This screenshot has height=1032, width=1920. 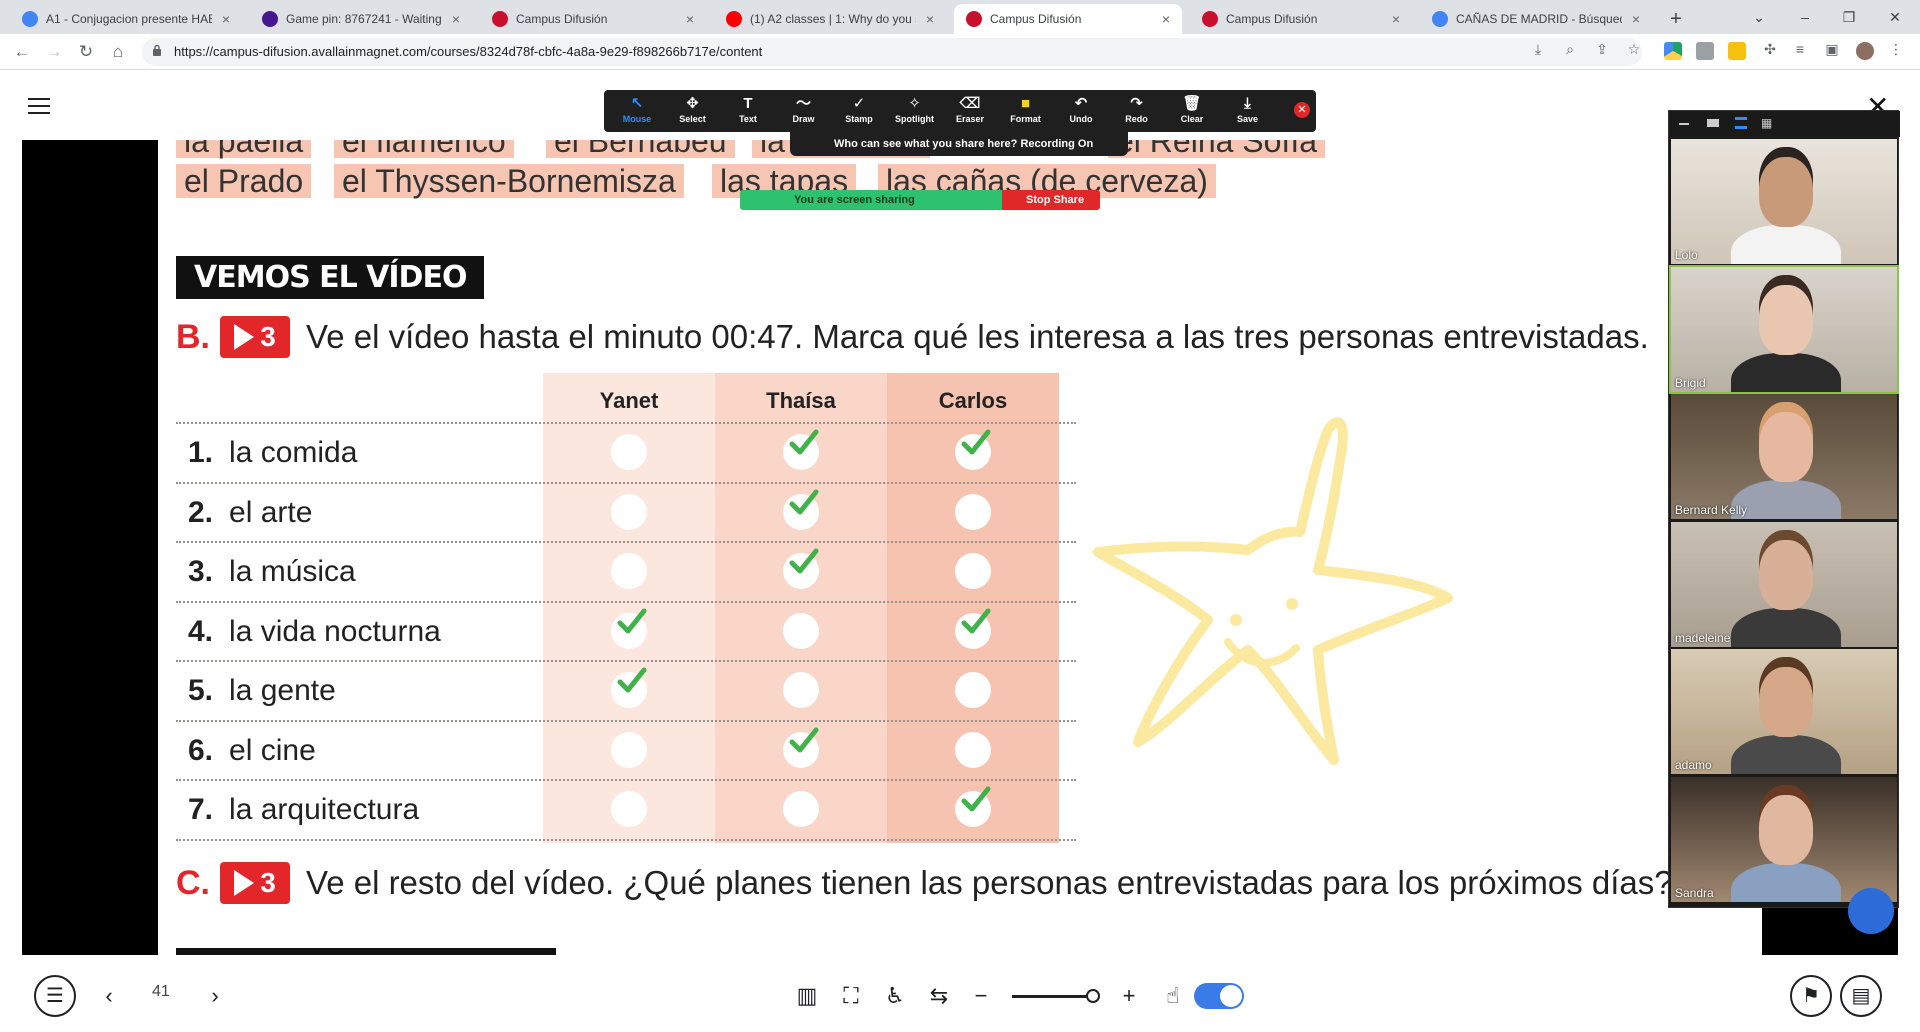 What do you see at coordinates (1832, 49) in the screenshot?
I see `side-panel-icon: ▣` at bounding box center [1832, 49].